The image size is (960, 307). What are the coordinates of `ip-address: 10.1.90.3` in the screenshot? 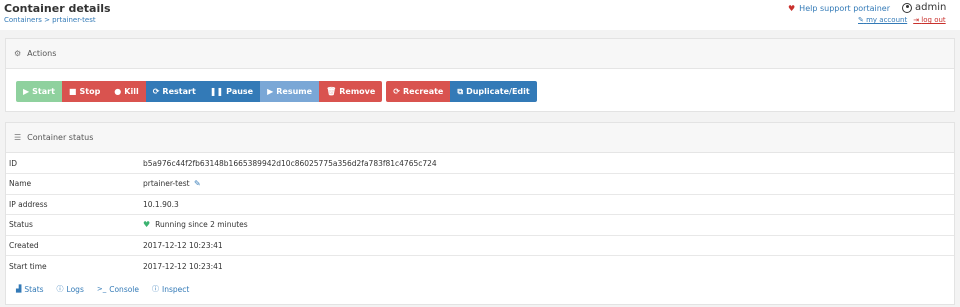 It's located at (548, 204).